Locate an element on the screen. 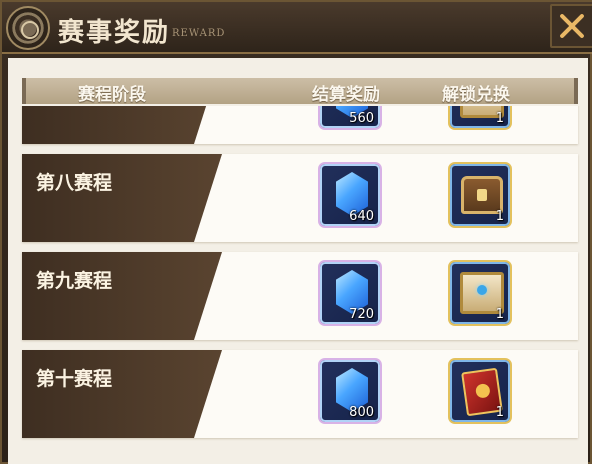 The image size is (592, 464). settle-reward-item: 640 is located at coordinates (350, 195).